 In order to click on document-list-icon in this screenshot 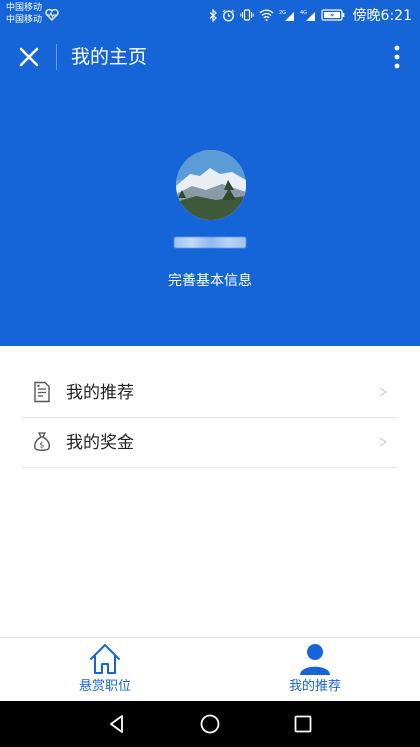, I will do `click(42, 392)`.